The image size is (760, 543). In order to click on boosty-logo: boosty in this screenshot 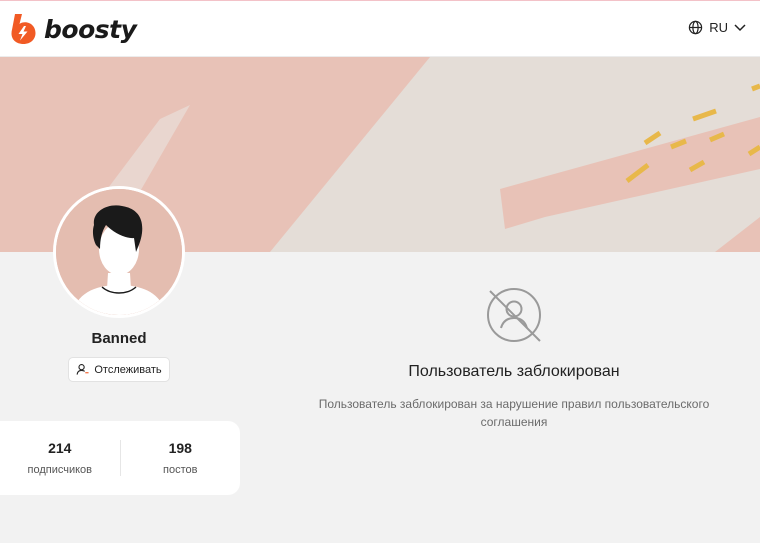, I will do `click(72, 29)`.